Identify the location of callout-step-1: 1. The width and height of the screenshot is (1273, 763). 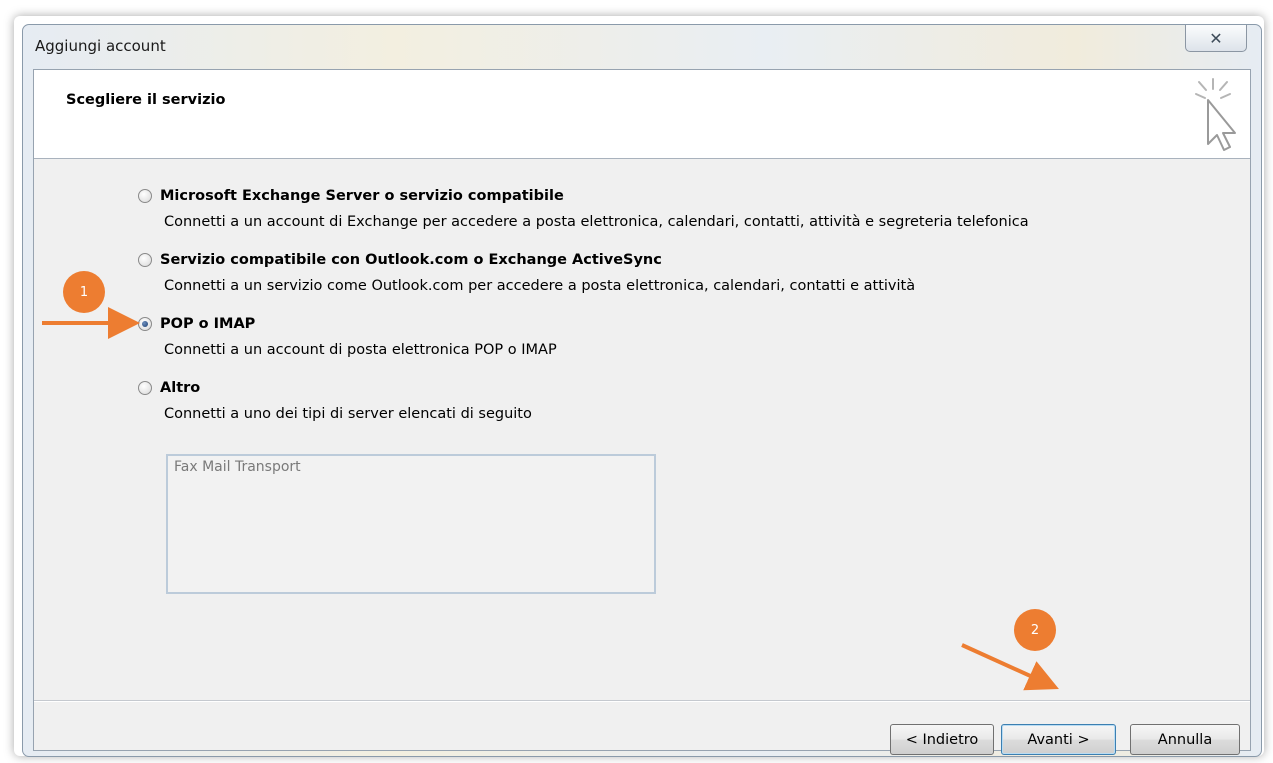
(84, 292).